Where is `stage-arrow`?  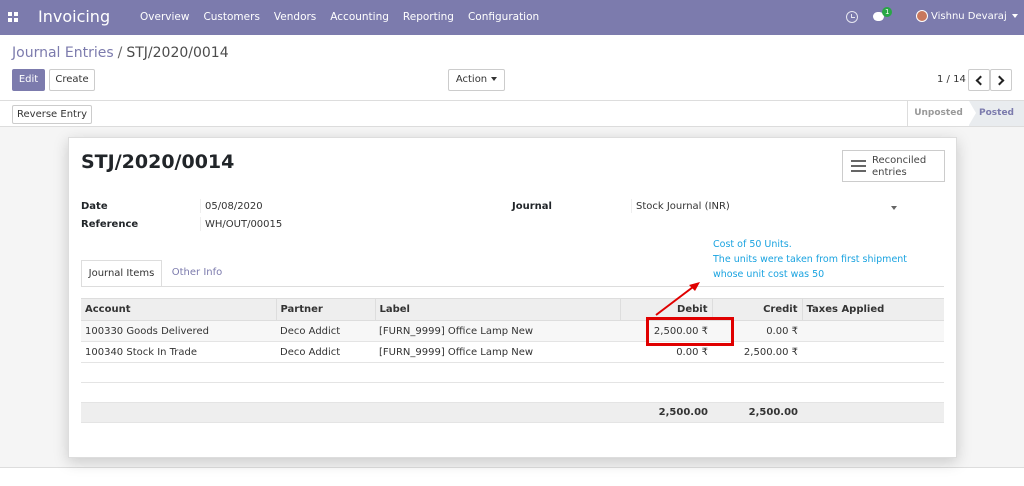 stage-arrow is located at coordinates (972, 113).